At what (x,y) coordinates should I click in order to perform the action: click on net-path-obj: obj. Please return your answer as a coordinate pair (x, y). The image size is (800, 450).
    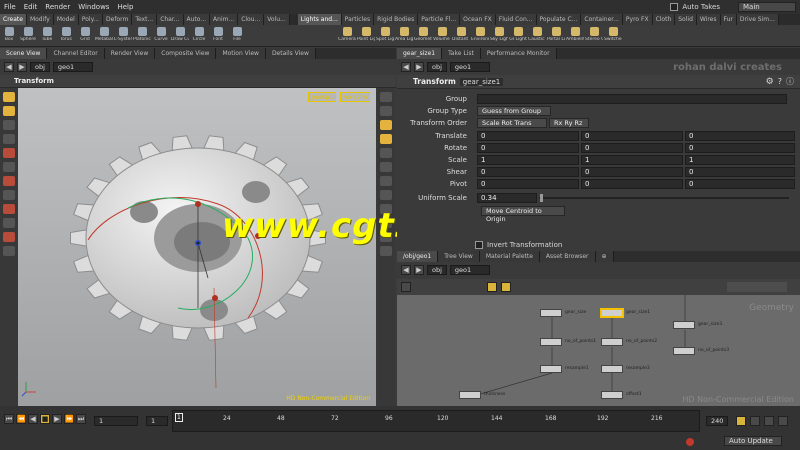
    Looking at the image, I should click on (437, 270).